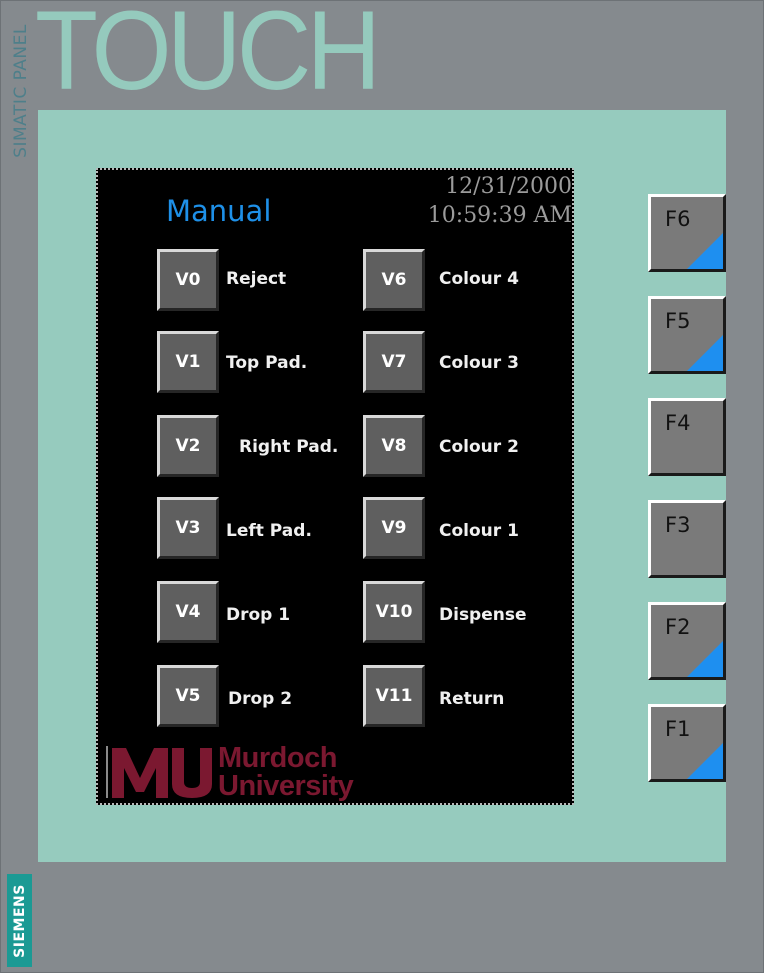  I want to click on valve-button-label: V8, so click(394, 446).